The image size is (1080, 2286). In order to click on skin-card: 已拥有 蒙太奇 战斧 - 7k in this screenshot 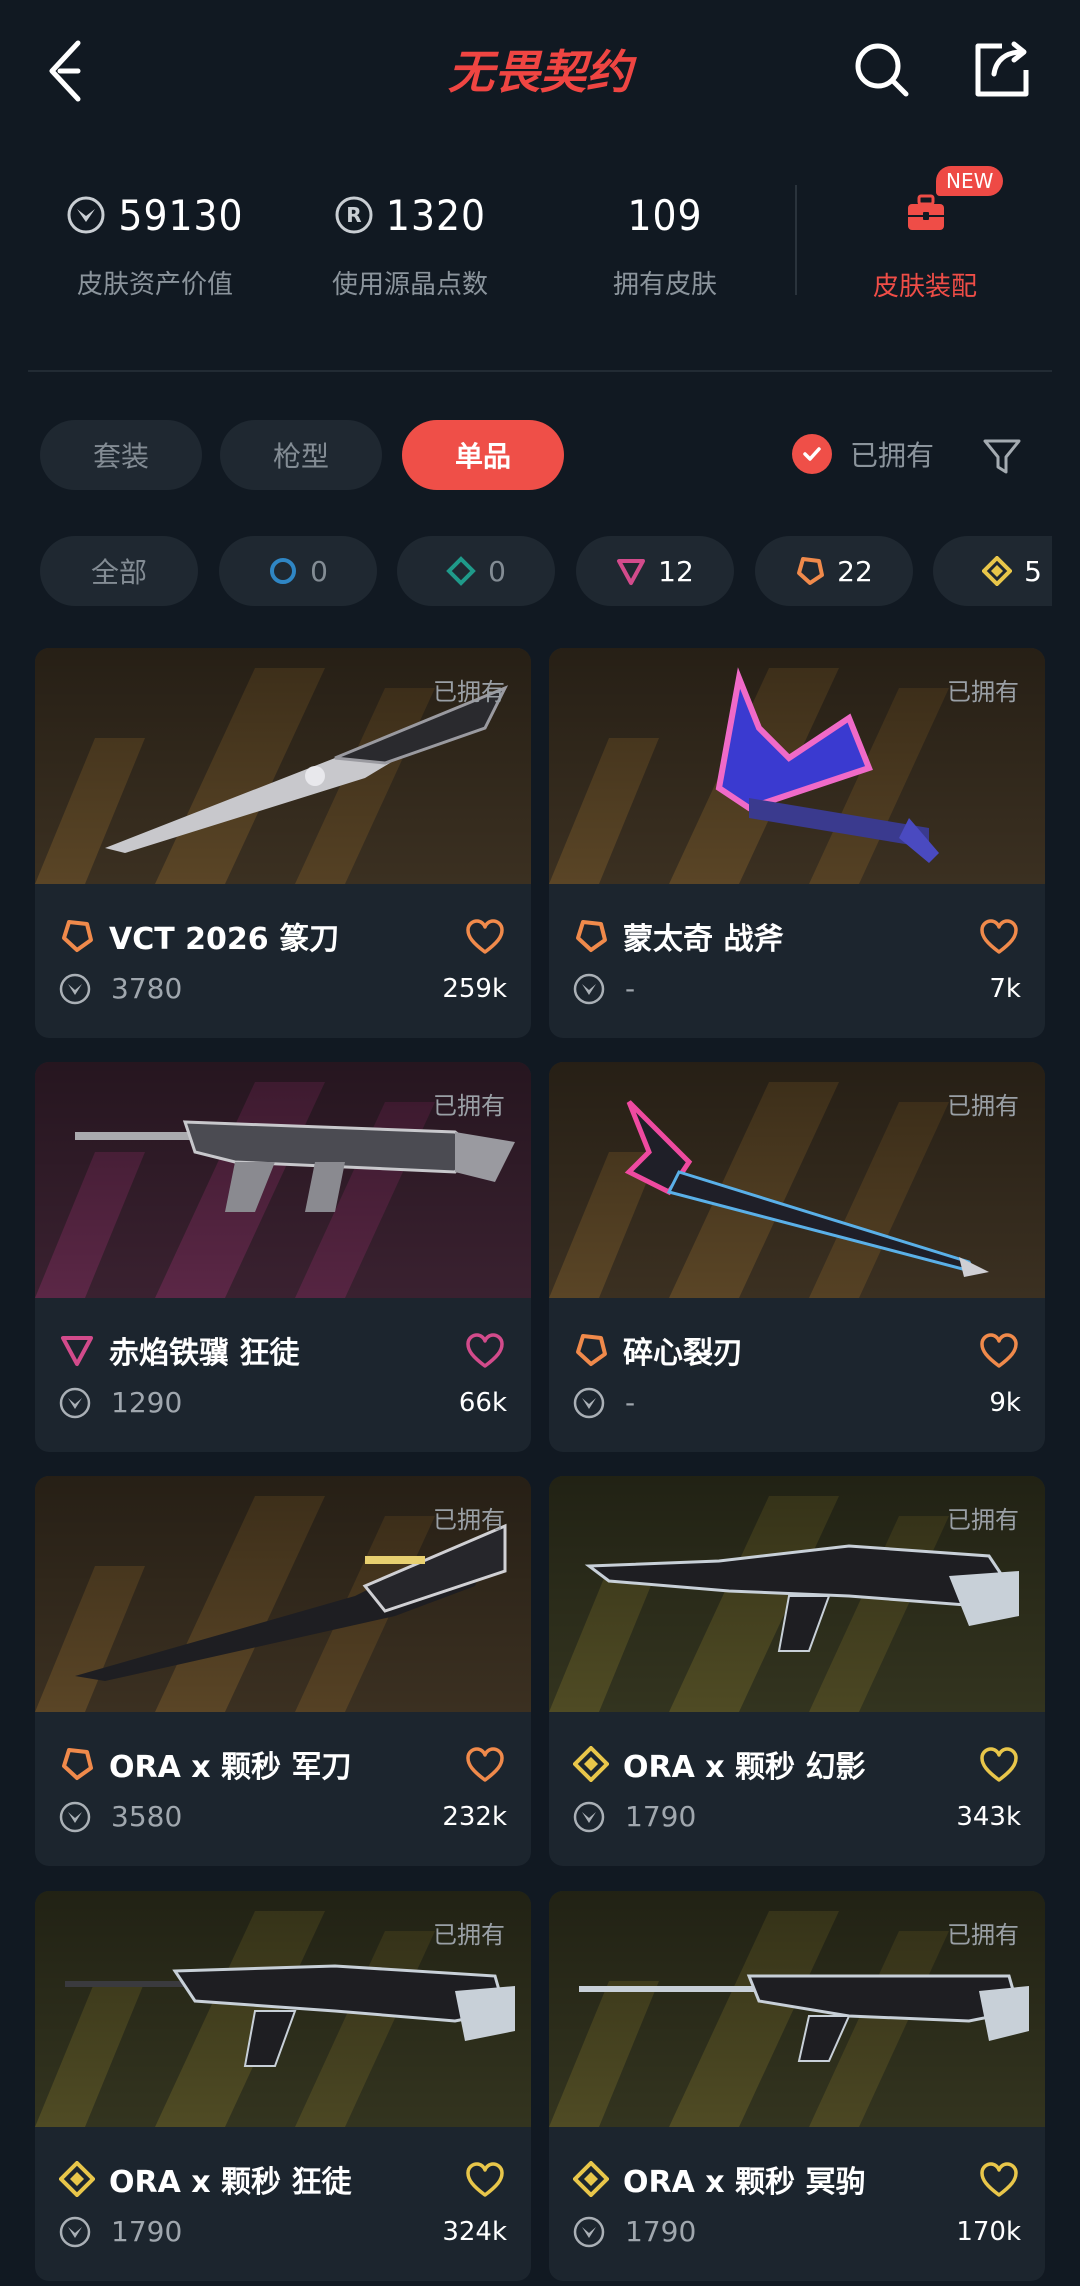, I will do `click(797, 843)`.